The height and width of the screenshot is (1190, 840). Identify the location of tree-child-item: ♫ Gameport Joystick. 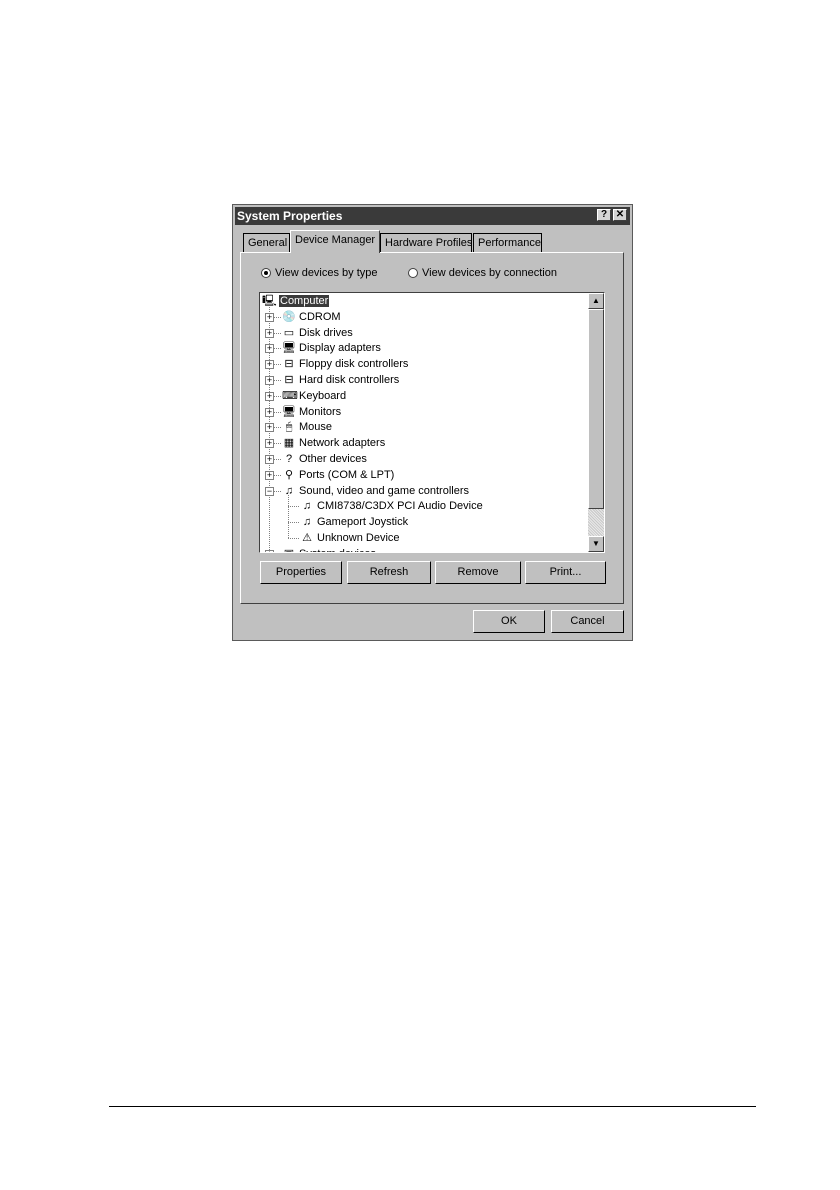
(354, 522).